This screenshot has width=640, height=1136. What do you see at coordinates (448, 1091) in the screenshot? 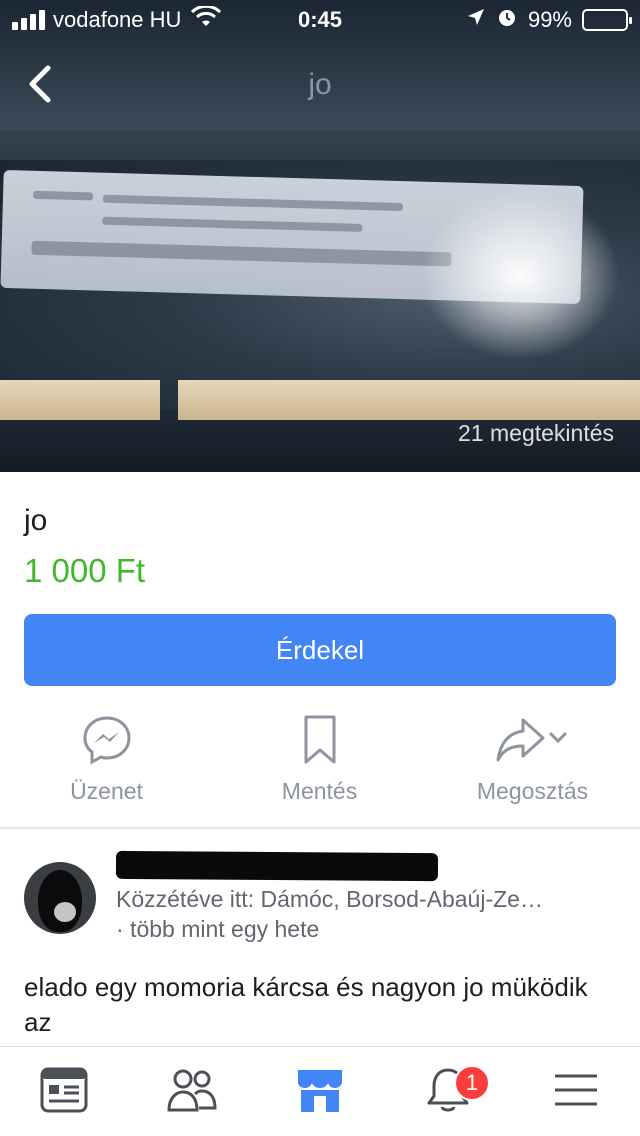
I see `tab-notifications: 1` at bounding box center [448, 1091].